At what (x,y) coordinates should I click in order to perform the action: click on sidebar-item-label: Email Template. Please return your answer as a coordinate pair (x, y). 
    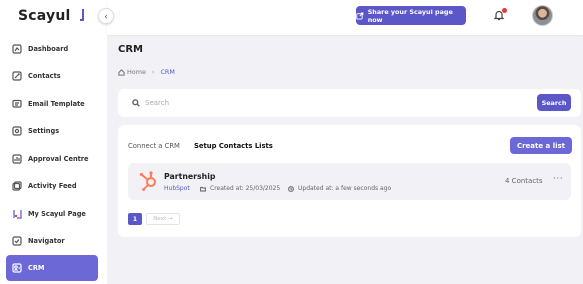
    Looking at the image, I should click on (56, 104).